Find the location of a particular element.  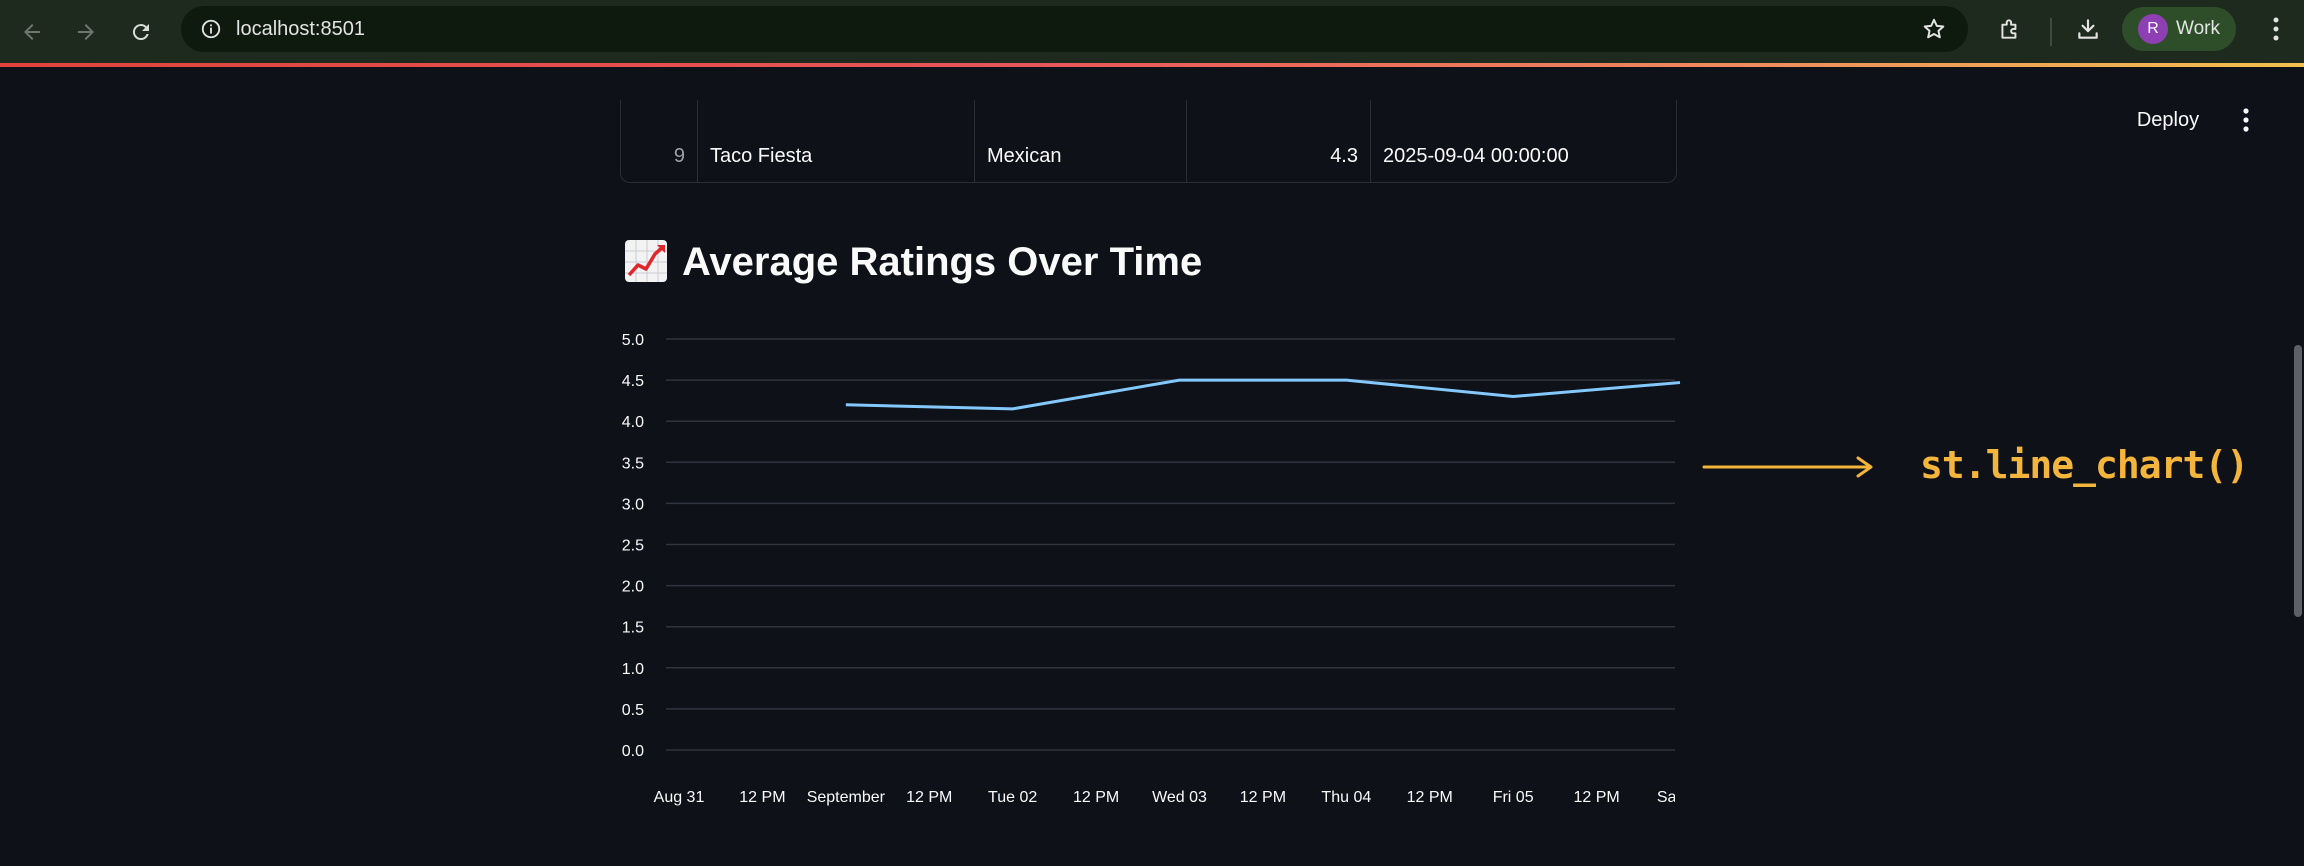

extensions-icon is located at coordinates (2010, 29).